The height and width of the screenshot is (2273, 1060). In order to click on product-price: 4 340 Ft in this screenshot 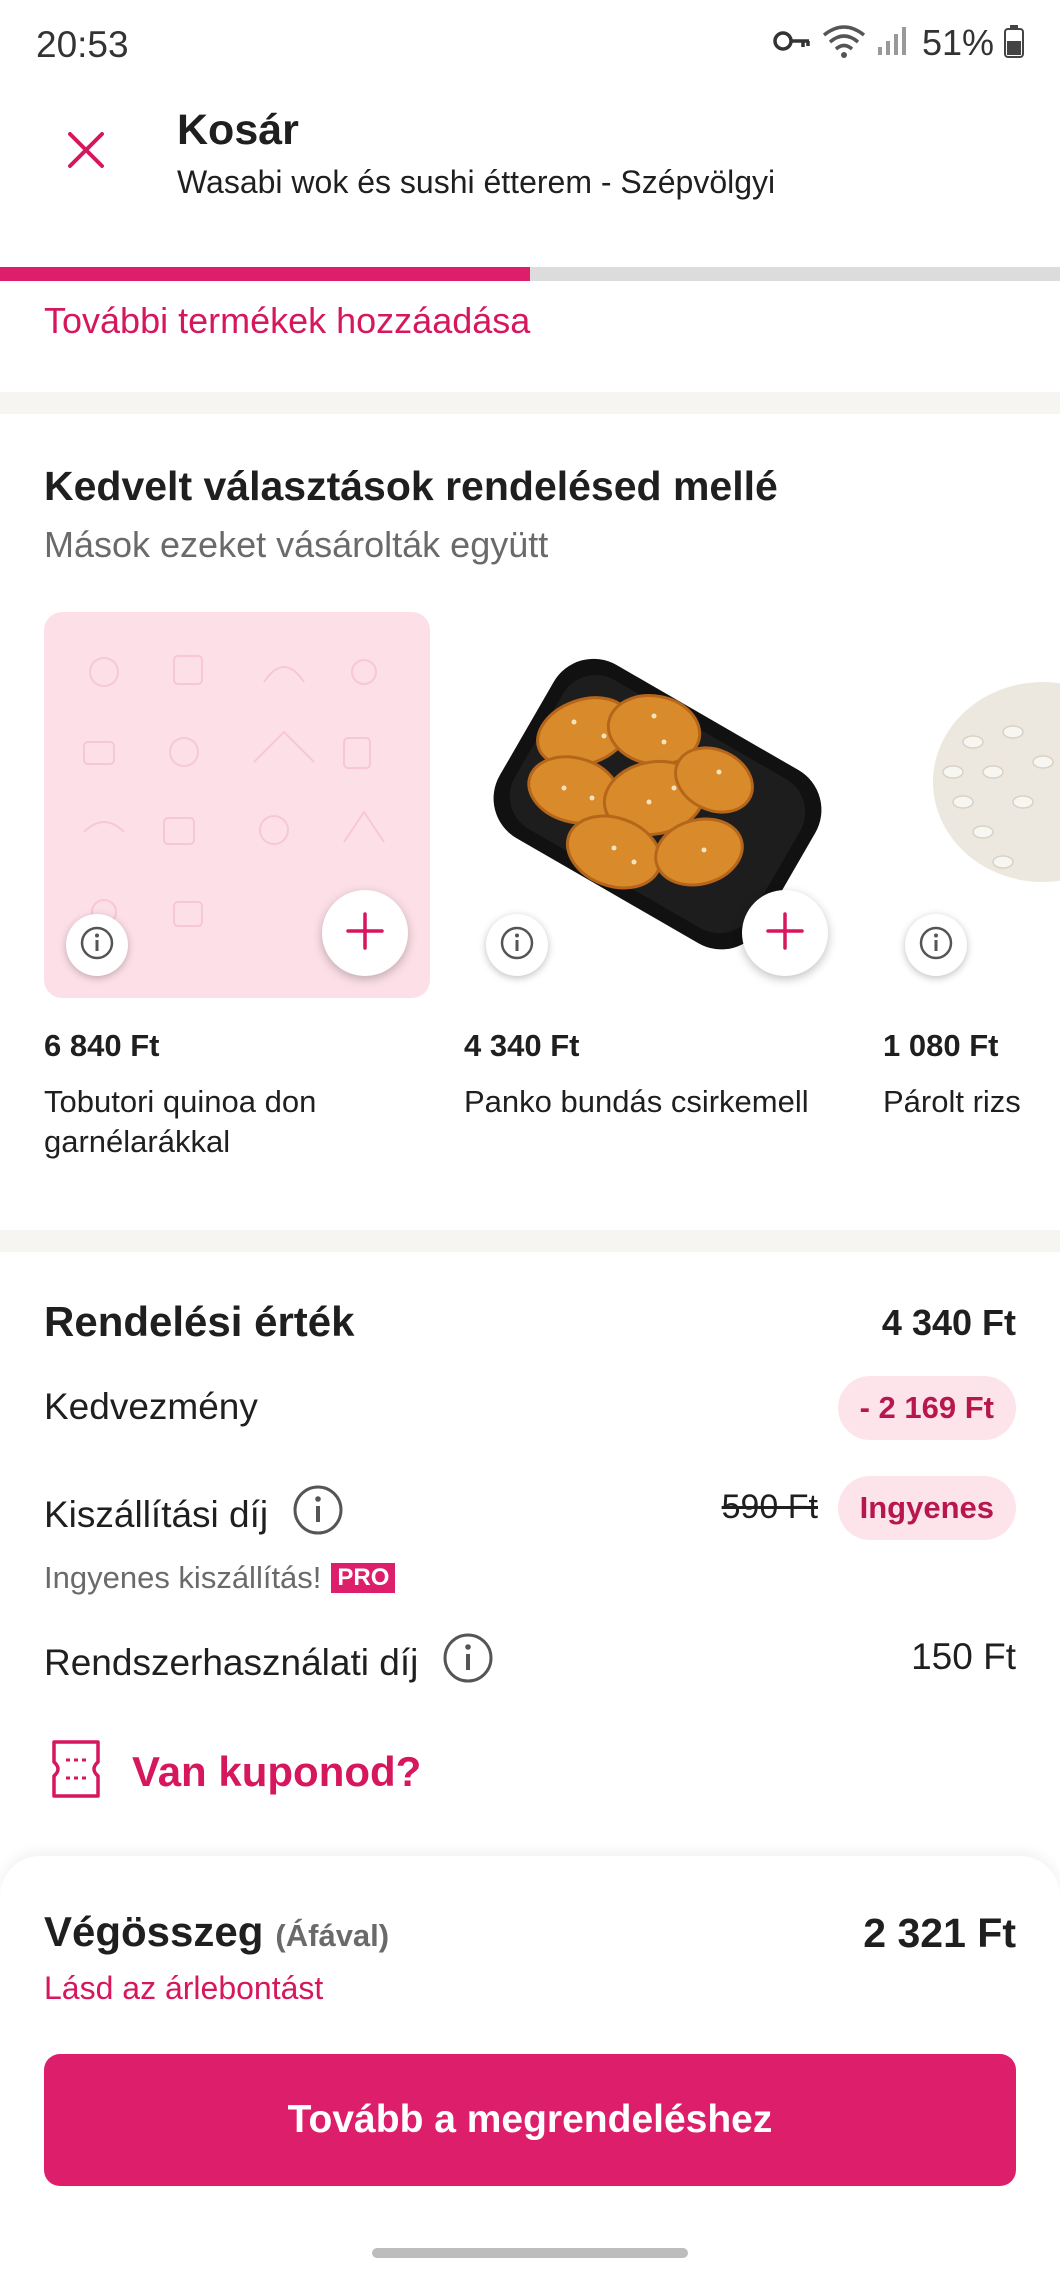, I will do `click(522, 1045)`.